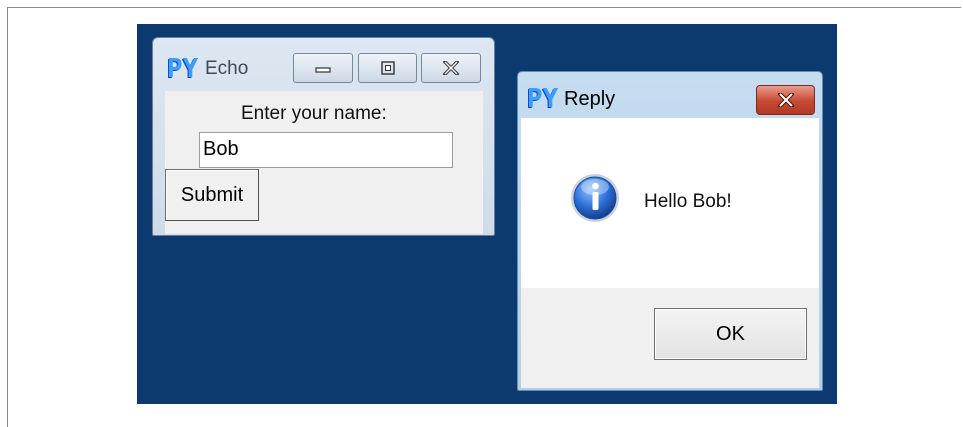 Image resolution: width=963 pixels, height=427 pixels. I want to click on dialog-close-button, so click(785, 100).